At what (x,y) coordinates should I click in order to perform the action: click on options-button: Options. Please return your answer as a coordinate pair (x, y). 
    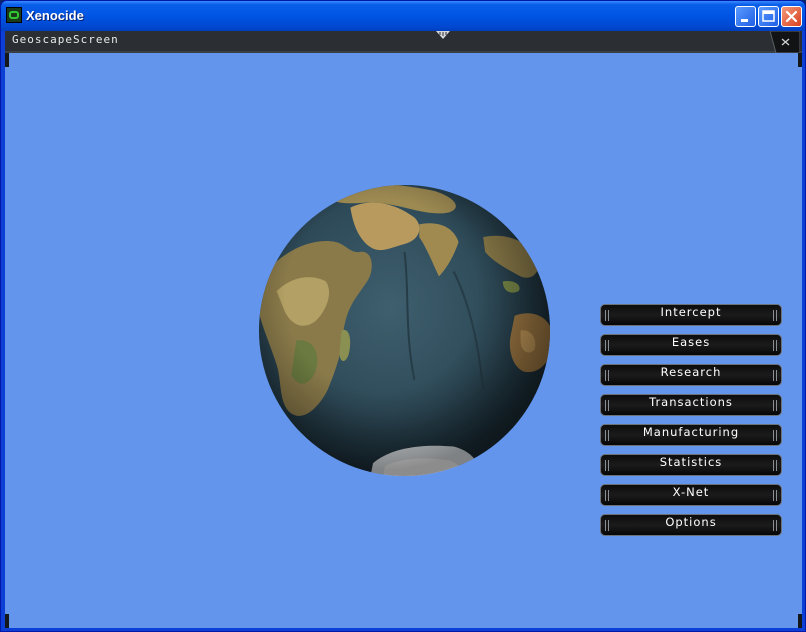
    Looking at the image, I should click on (691, 525).